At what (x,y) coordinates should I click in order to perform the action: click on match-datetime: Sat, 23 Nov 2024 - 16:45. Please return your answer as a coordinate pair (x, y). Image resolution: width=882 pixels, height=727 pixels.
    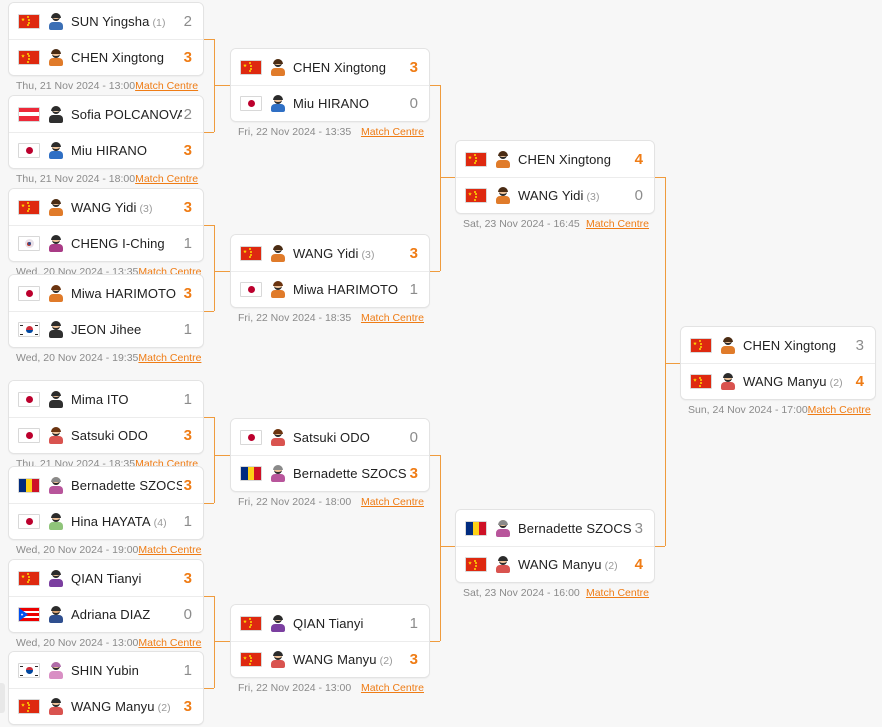
    Looking at the image, I should click on (521, 223).